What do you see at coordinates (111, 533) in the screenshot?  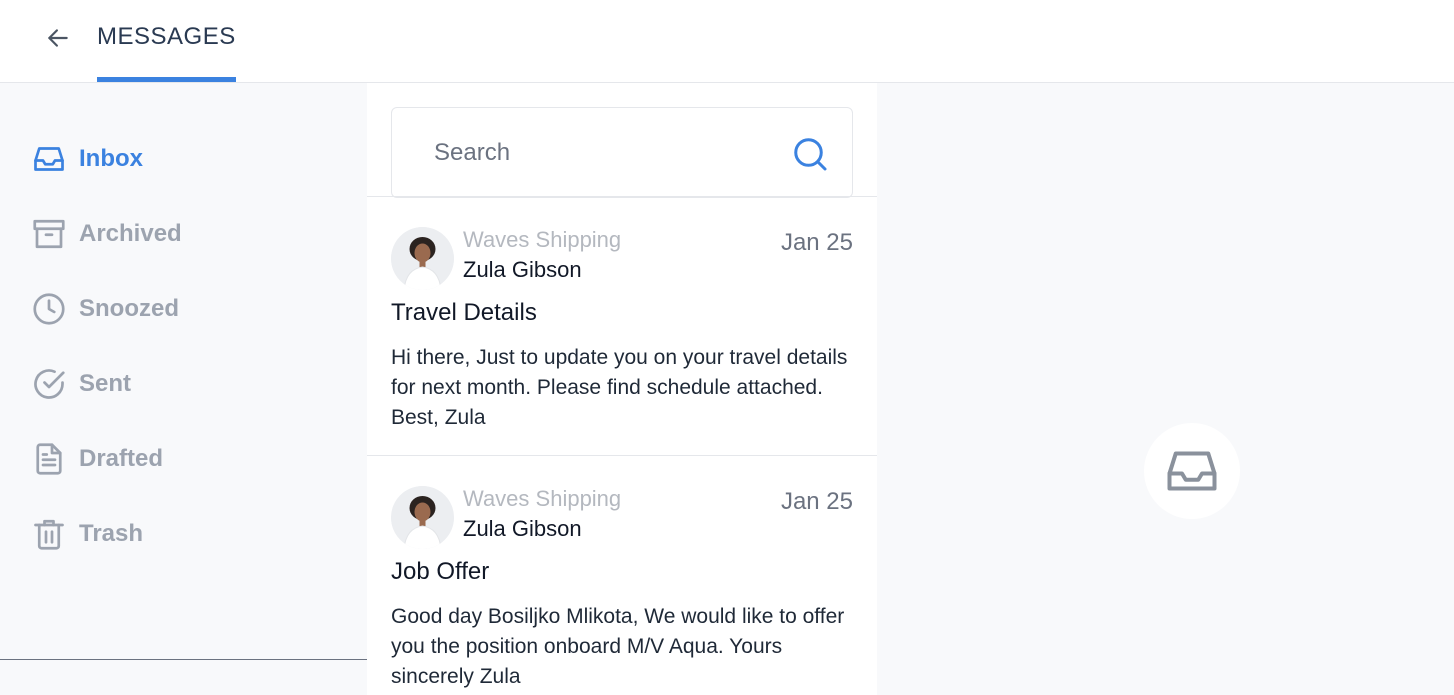 I see `sidebar-item-label: Trash` at bounding box center [111, 533].